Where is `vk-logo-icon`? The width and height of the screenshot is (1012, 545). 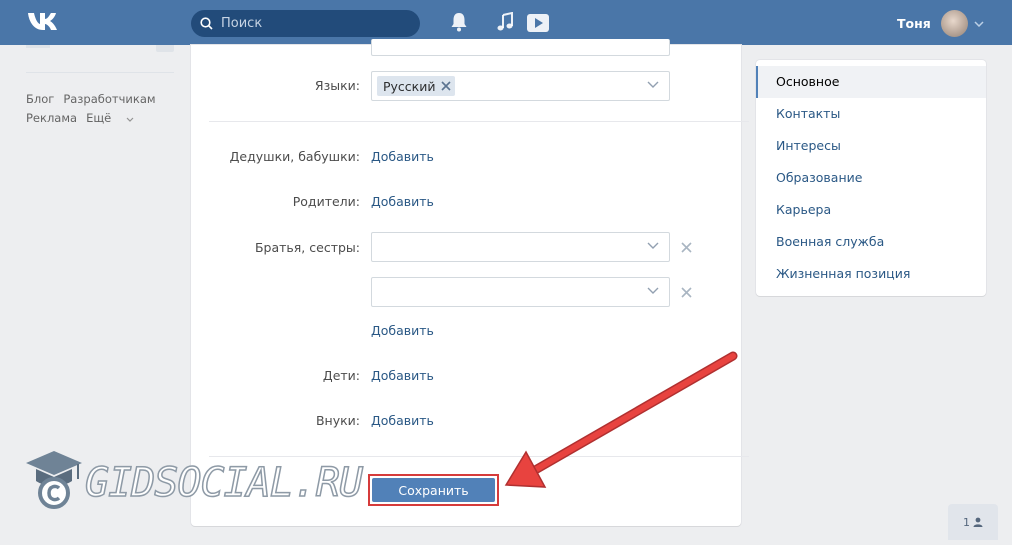 vk-logo-icon is located at coordinates (43, 23).